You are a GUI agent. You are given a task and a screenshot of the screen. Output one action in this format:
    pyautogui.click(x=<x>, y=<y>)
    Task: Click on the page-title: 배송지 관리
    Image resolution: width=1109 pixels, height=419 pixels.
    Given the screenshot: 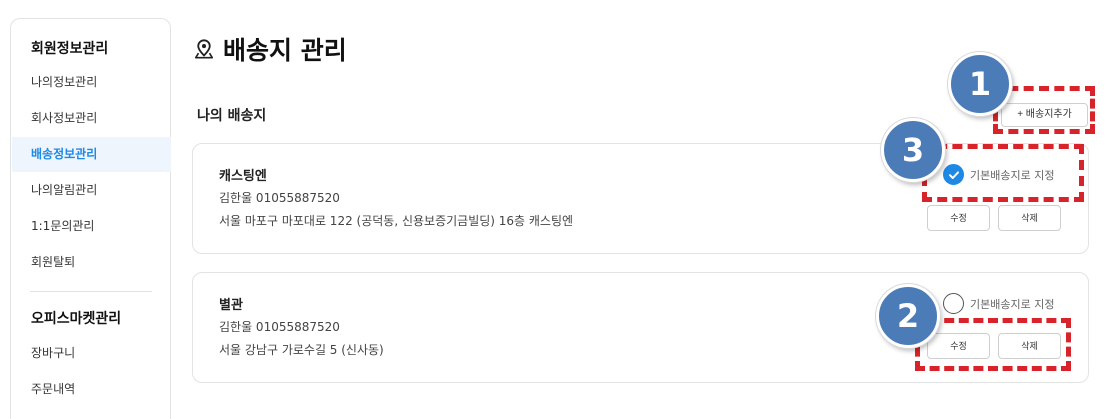 What is the action you would take?
    pyautogui.click(x=285, y=50)
    